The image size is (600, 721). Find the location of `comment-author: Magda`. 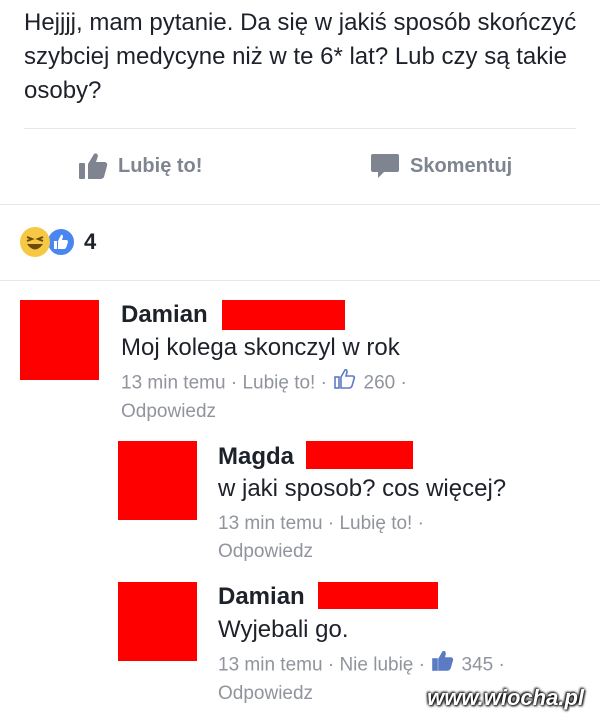

comment-author: Magda is located at coordinates (256, 457).